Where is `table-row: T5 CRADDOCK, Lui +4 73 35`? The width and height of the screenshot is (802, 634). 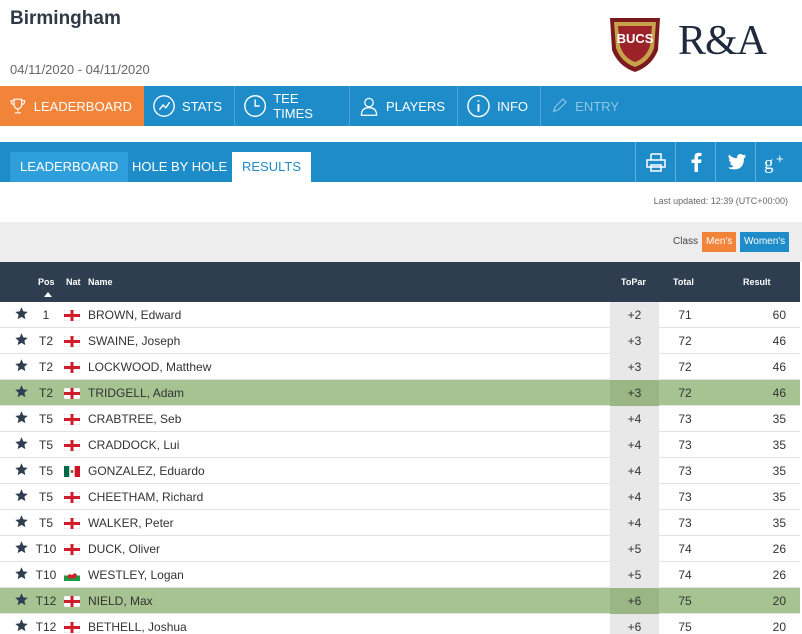 table-row: T5 CRADDOCK, Lui +4 73 35 is located at coordinates (400, 445).